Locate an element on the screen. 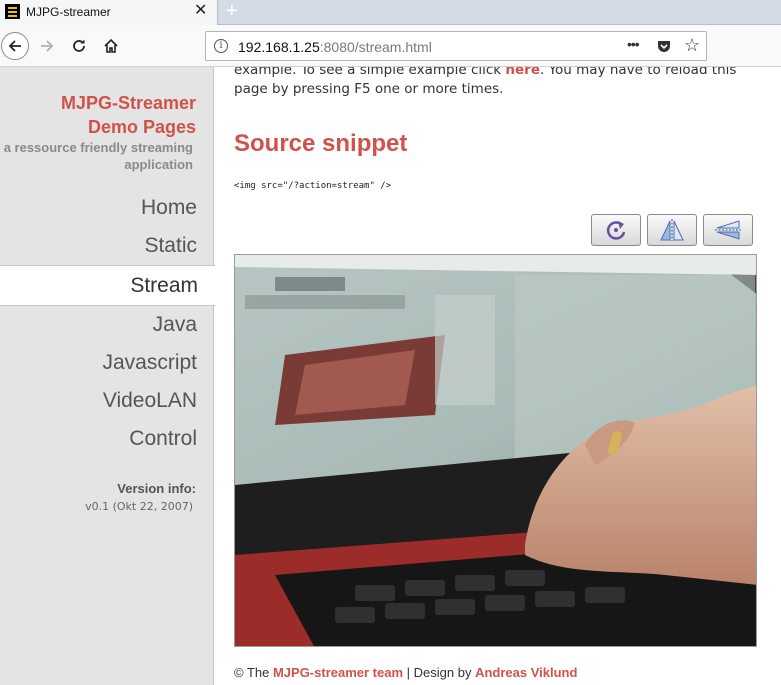 The height and width of the screenshot is (685, 781). reload-button is located at coordinates (79, 46).